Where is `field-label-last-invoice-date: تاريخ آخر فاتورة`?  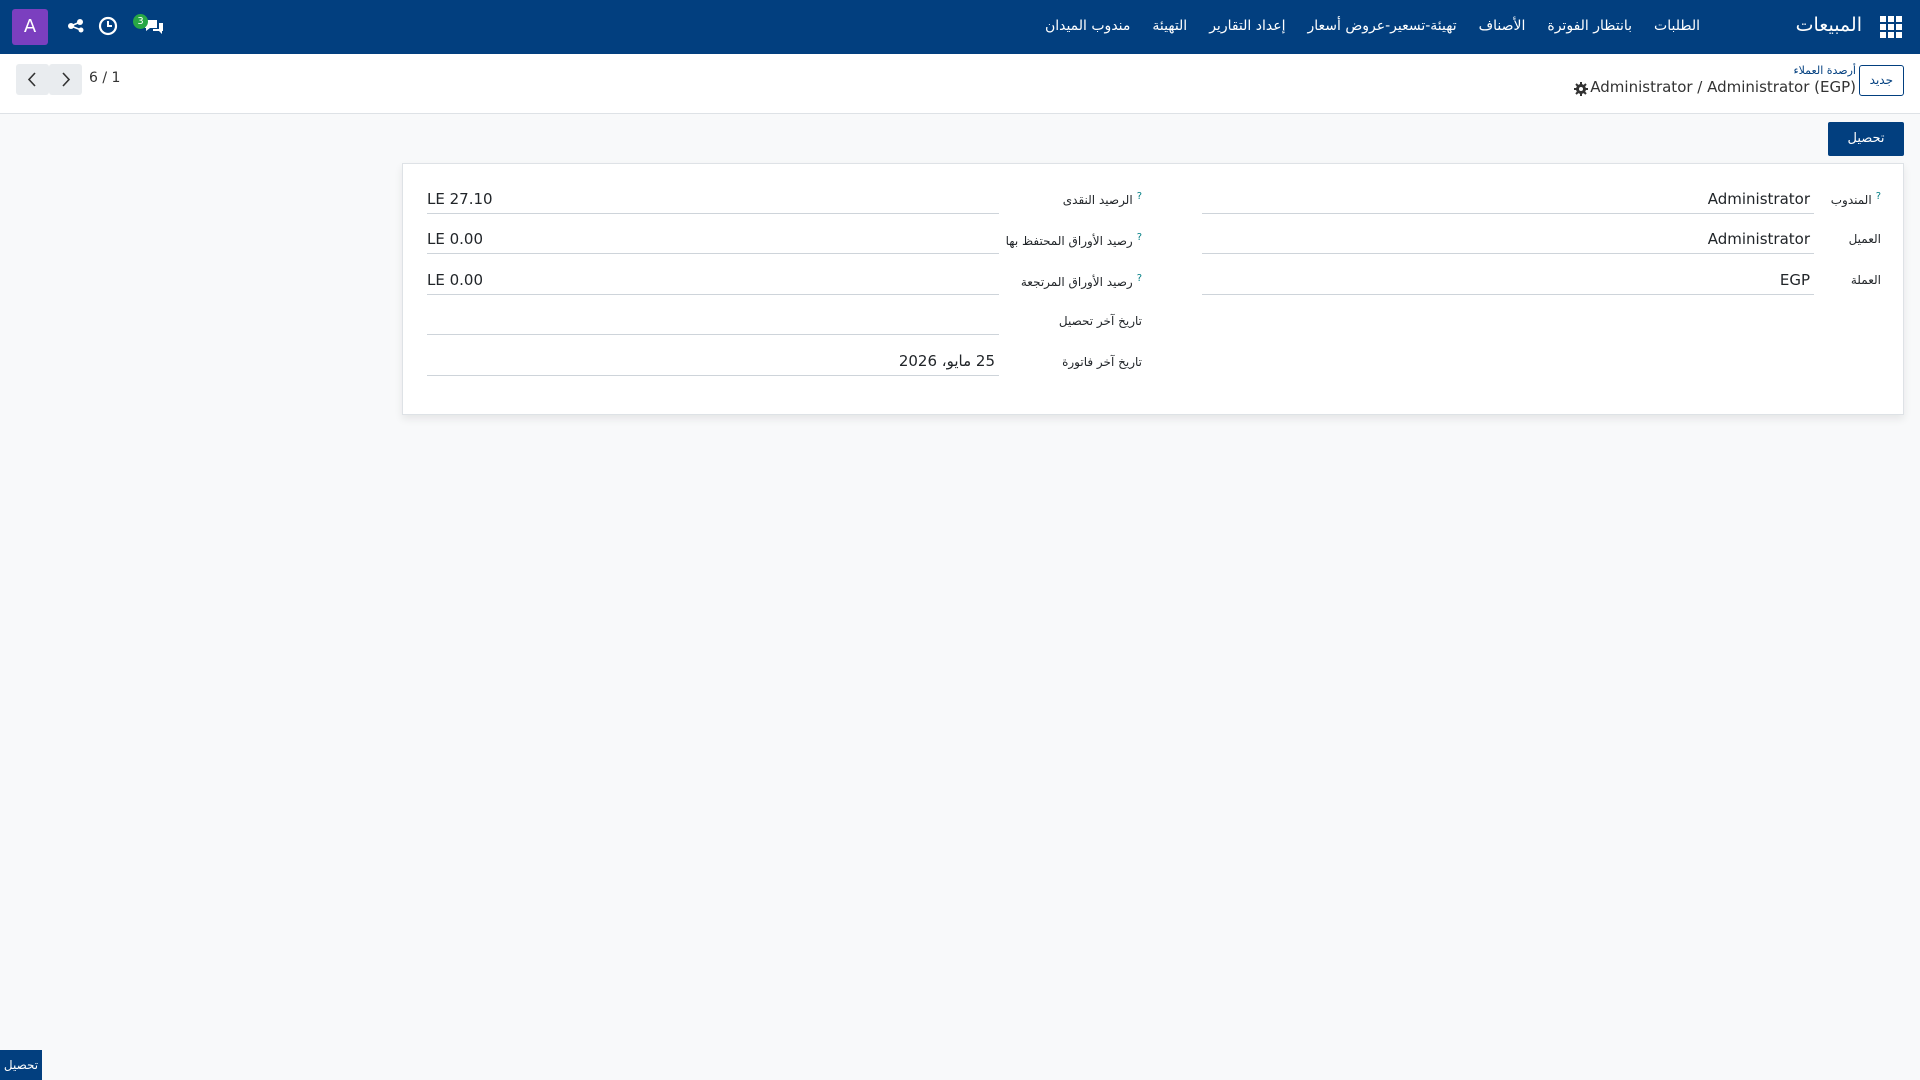 field-label-last-invoice-date: تاريخ آخر فاتورة is located at coordinates (1102, 362).